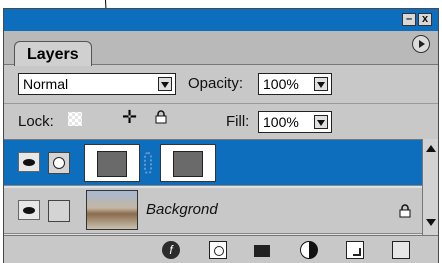  I want to click on opacity-value: 100%, so click(281, 84).